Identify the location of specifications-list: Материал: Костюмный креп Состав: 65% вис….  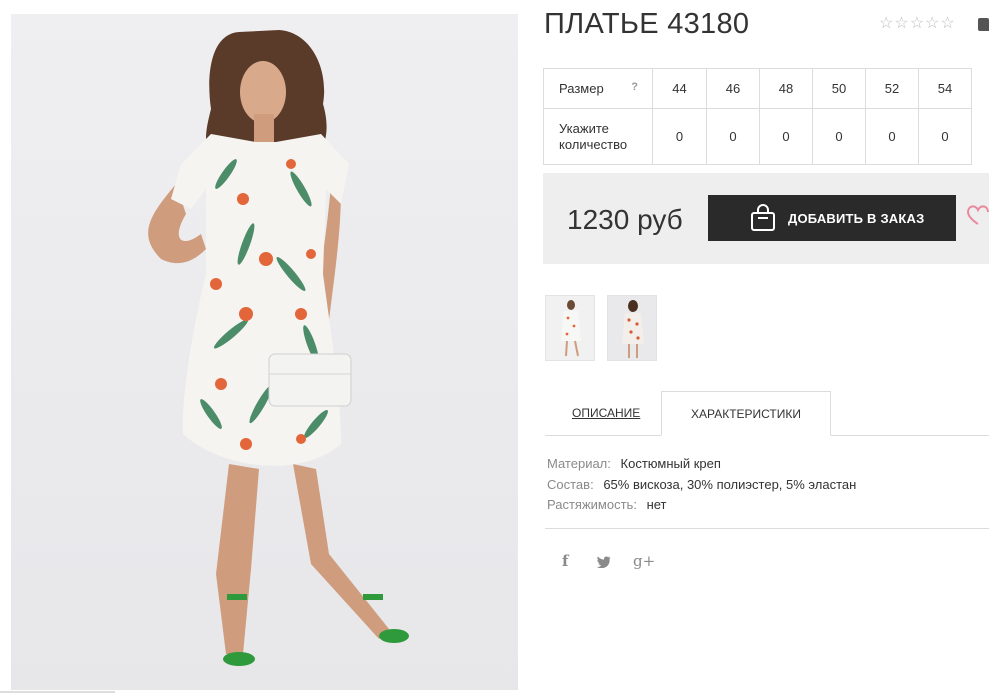
(701, 485).